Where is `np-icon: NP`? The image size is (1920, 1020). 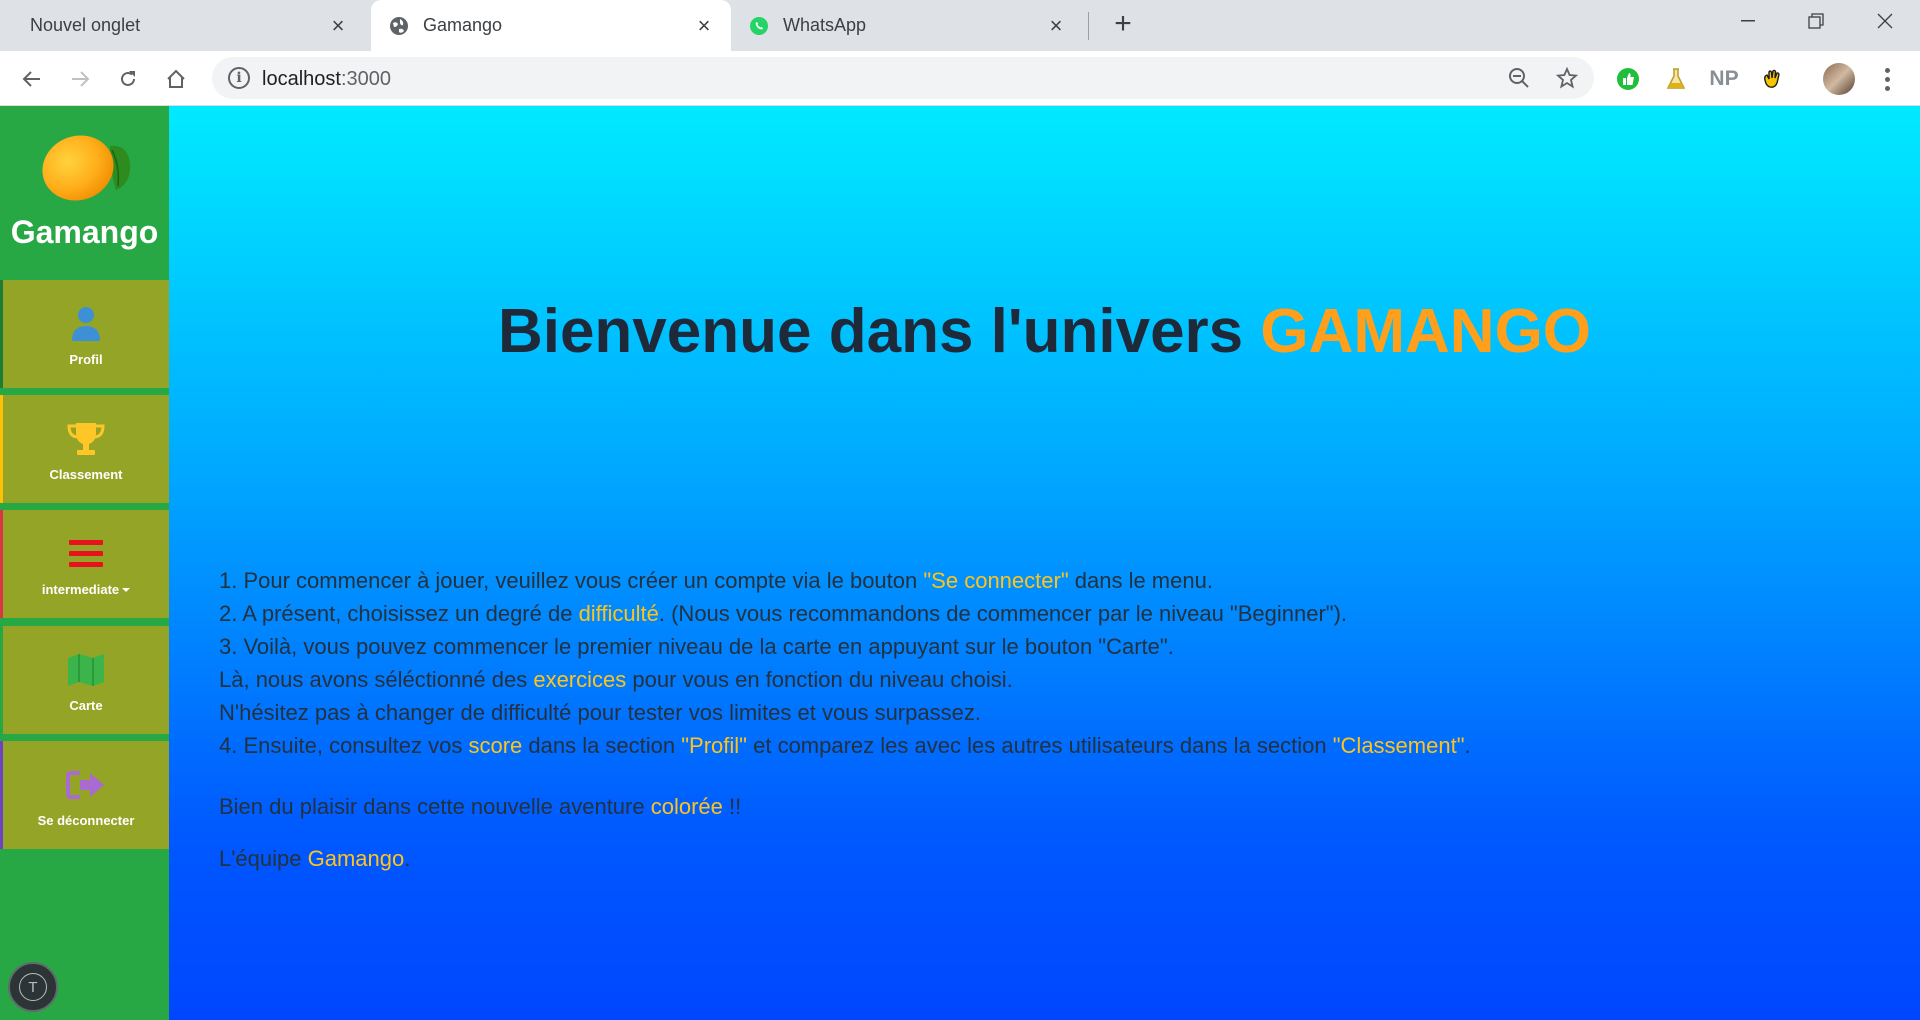 np-icon: NP is located at coordinates (1724, 79).